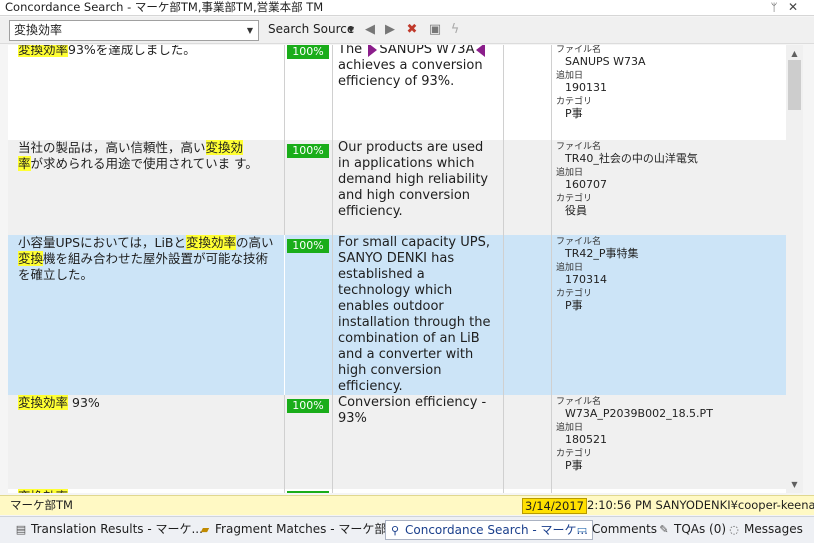 This screenshot has height=543, width=814. Describe the element at coordinates (397, 491) in the screenshot. I see `result-row: 変換効率` at that location.